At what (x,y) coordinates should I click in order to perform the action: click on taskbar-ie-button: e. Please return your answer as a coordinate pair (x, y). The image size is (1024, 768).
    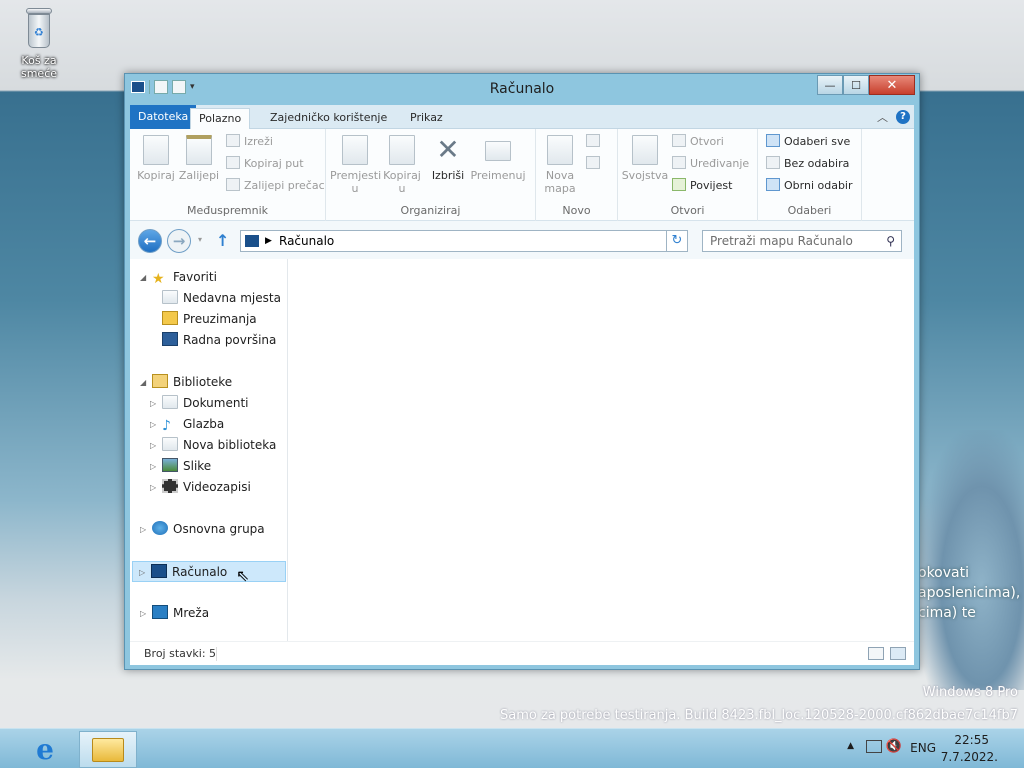
    Looking at the image, I should click on (45, 749).